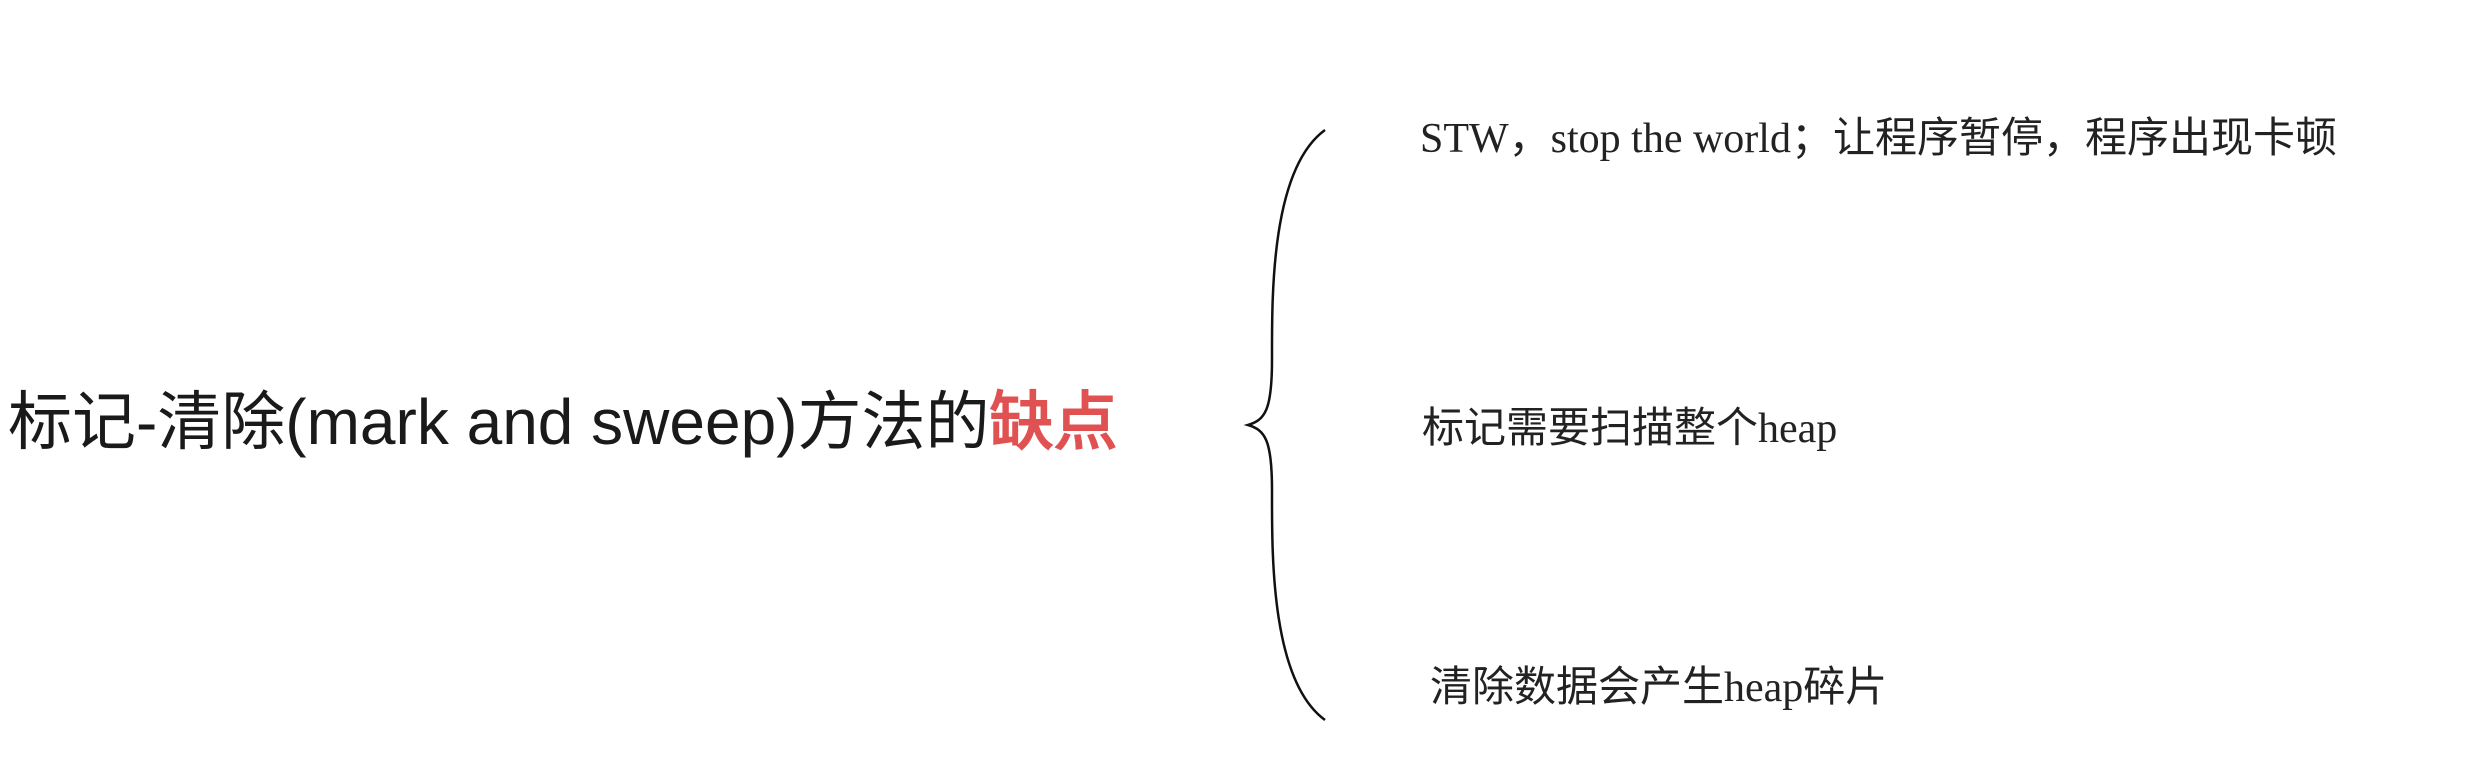 This screenshot has width=2490, height=771. I want to click on point-heap-fragmentation: 清除数据会产生heap碎片, so click(1659, 688).